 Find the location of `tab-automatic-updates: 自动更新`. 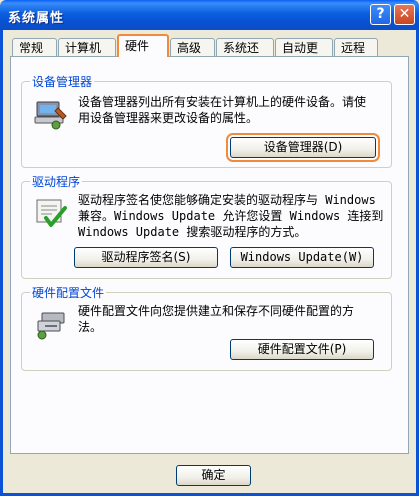

tab-automatic-updates: 自动更新 is located at coordinates (304, 55).